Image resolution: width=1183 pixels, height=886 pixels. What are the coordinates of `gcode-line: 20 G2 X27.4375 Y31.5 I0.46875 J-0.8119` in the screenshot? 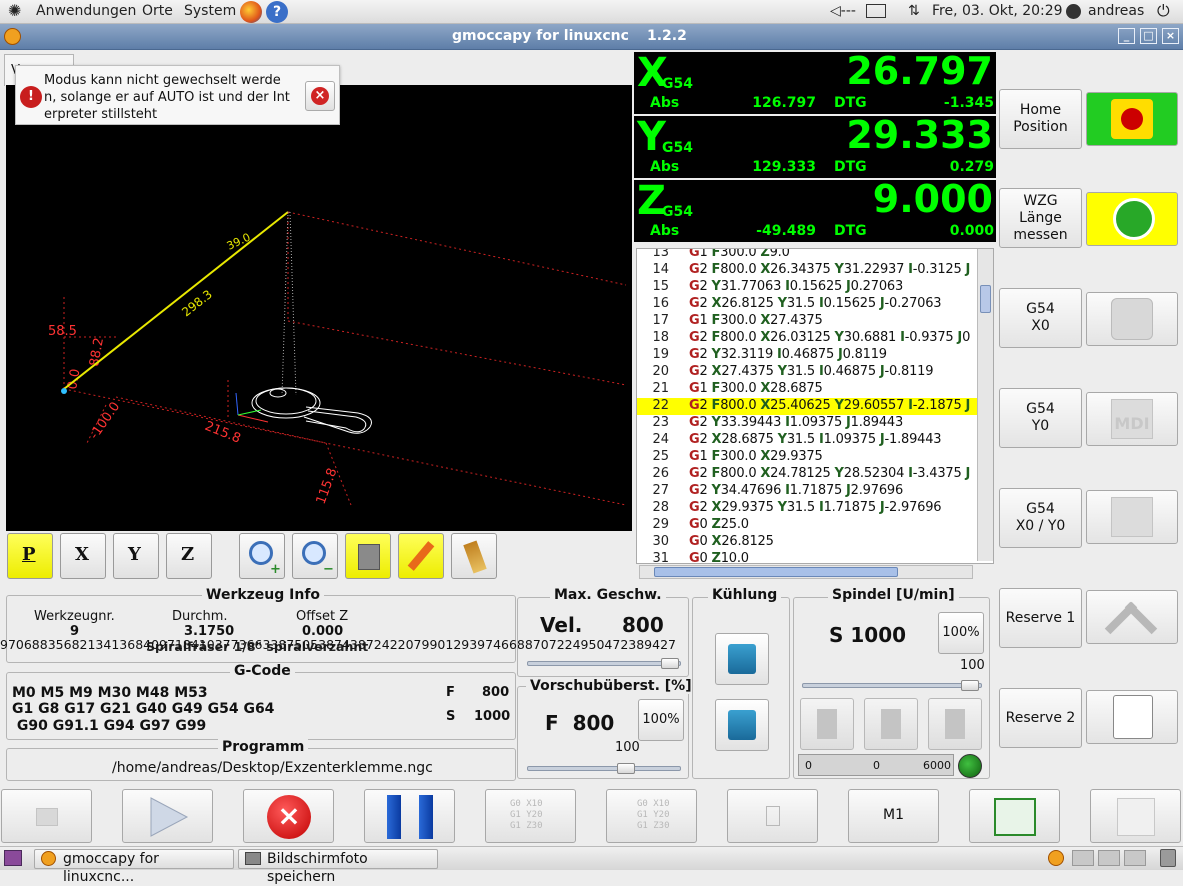 It's located at (807, 372).